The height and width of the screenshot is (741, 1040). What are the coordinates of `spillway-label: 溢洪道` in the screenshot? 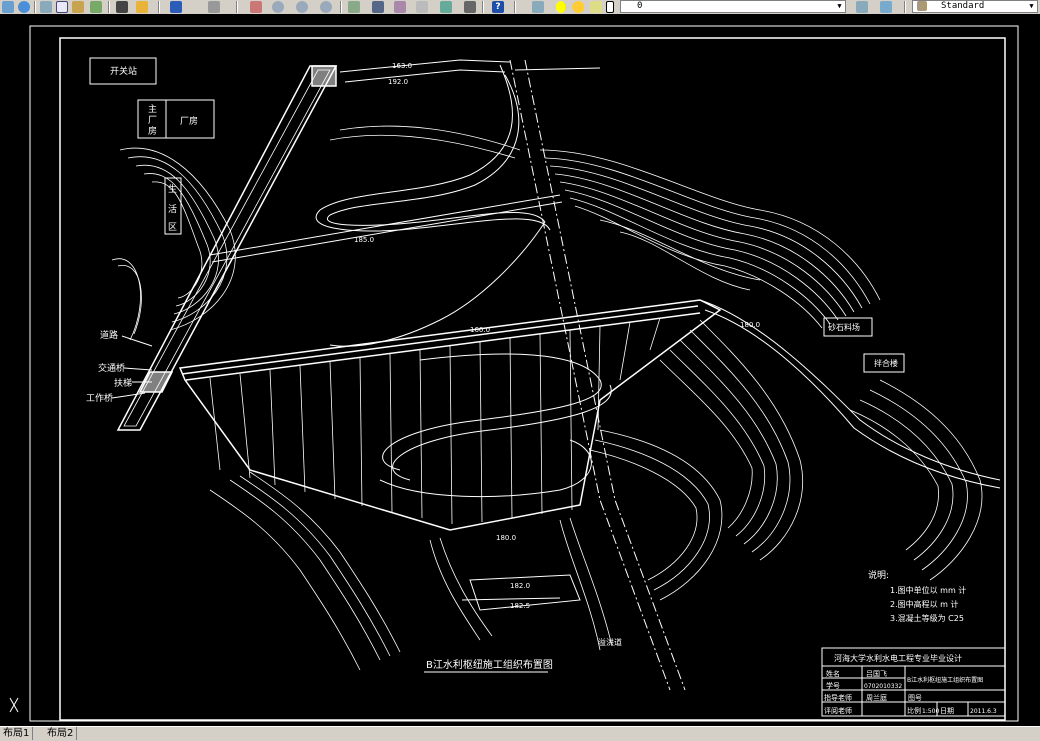 It's located at (610, 642).